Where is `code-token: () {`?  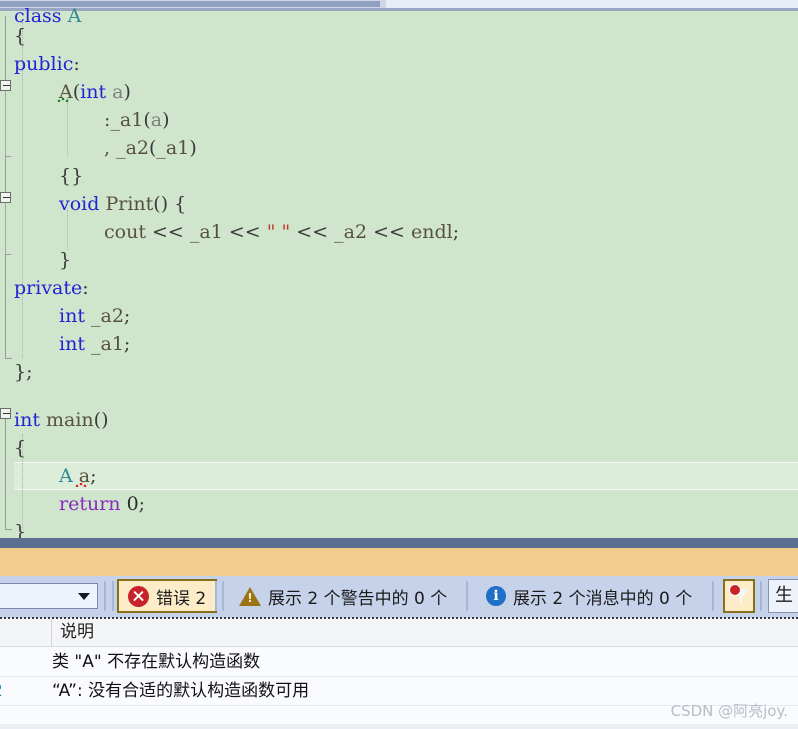 code-token: () { is located at coordinates (170, 204).